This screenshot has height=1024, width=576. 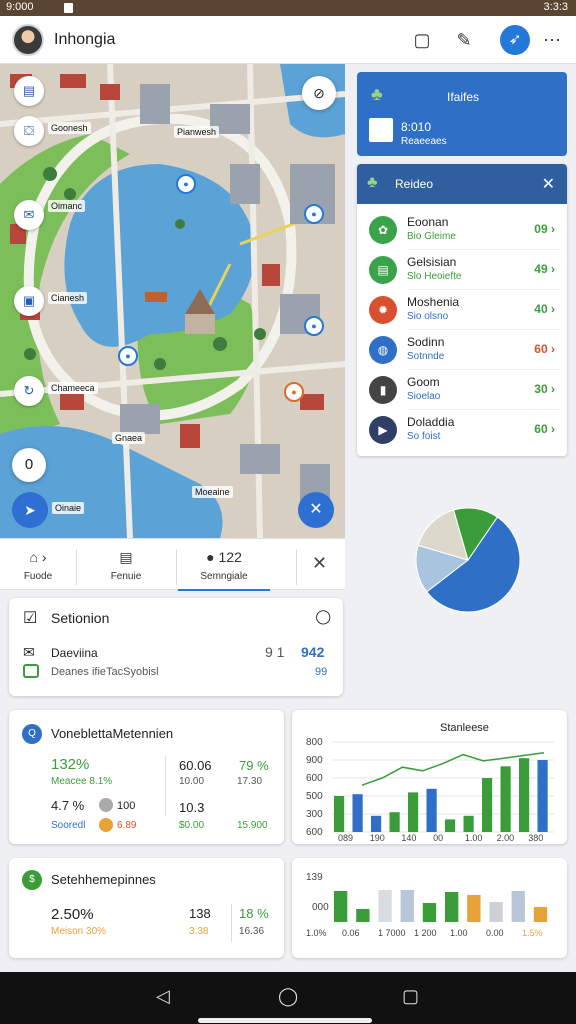 What do you see at coordinates (541, 309) in the screenshot?
I see `list-item-value-text: 40` at bounding box center [541, 309].